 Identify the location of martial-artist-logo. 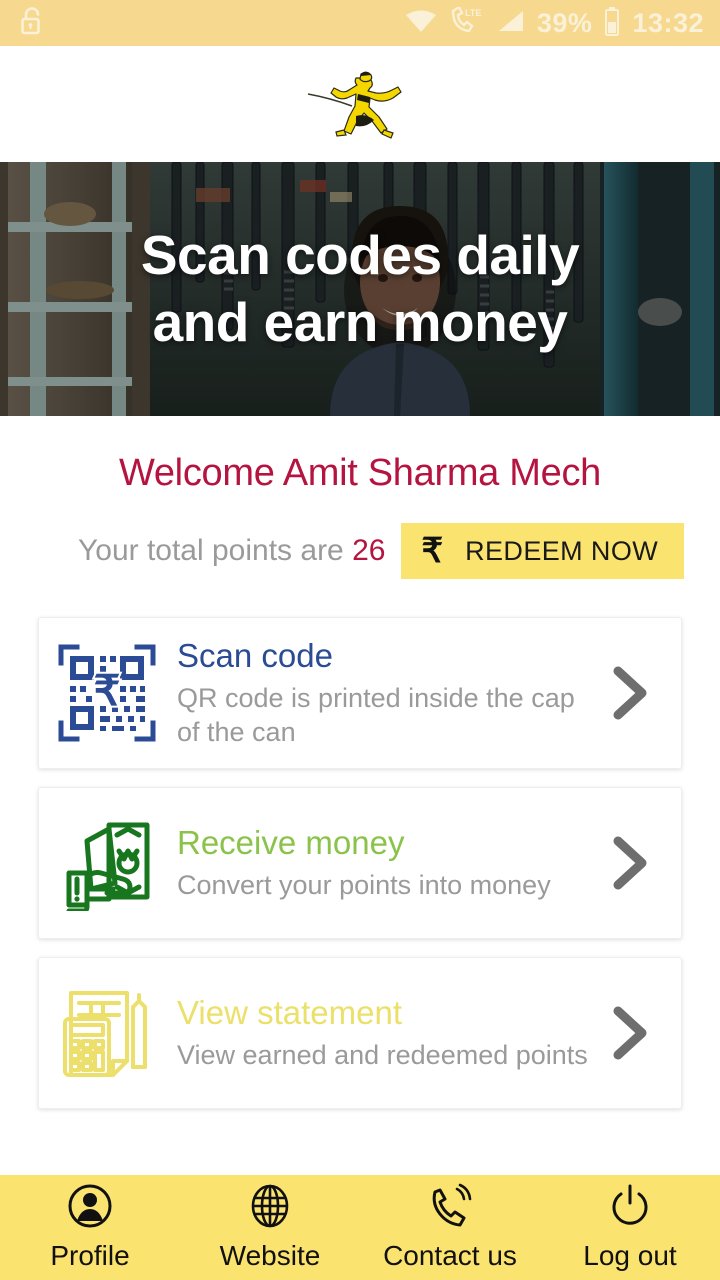
(360, 104).